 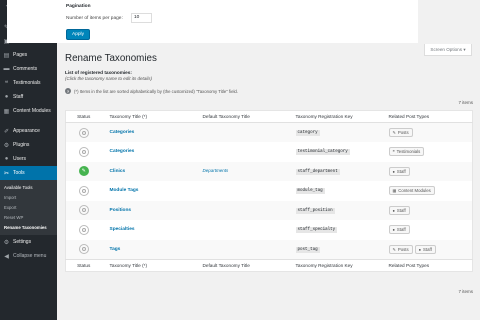 What do you see at coordinates (322, 152) in the screenshot?
I see `registration-key: testimonial_category` at bounding box center [322, 152].